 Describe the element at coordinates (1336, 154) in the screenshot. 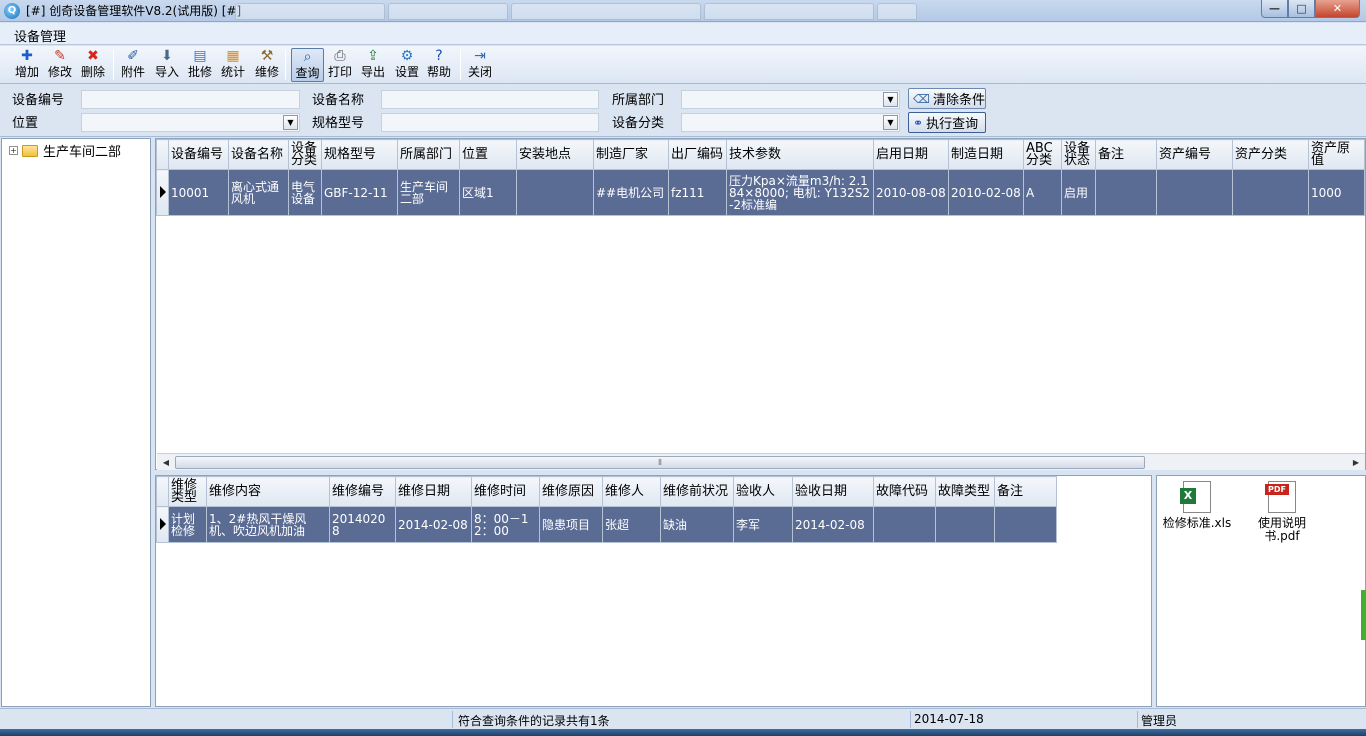

I see `column-header: 资产原值` at that location.